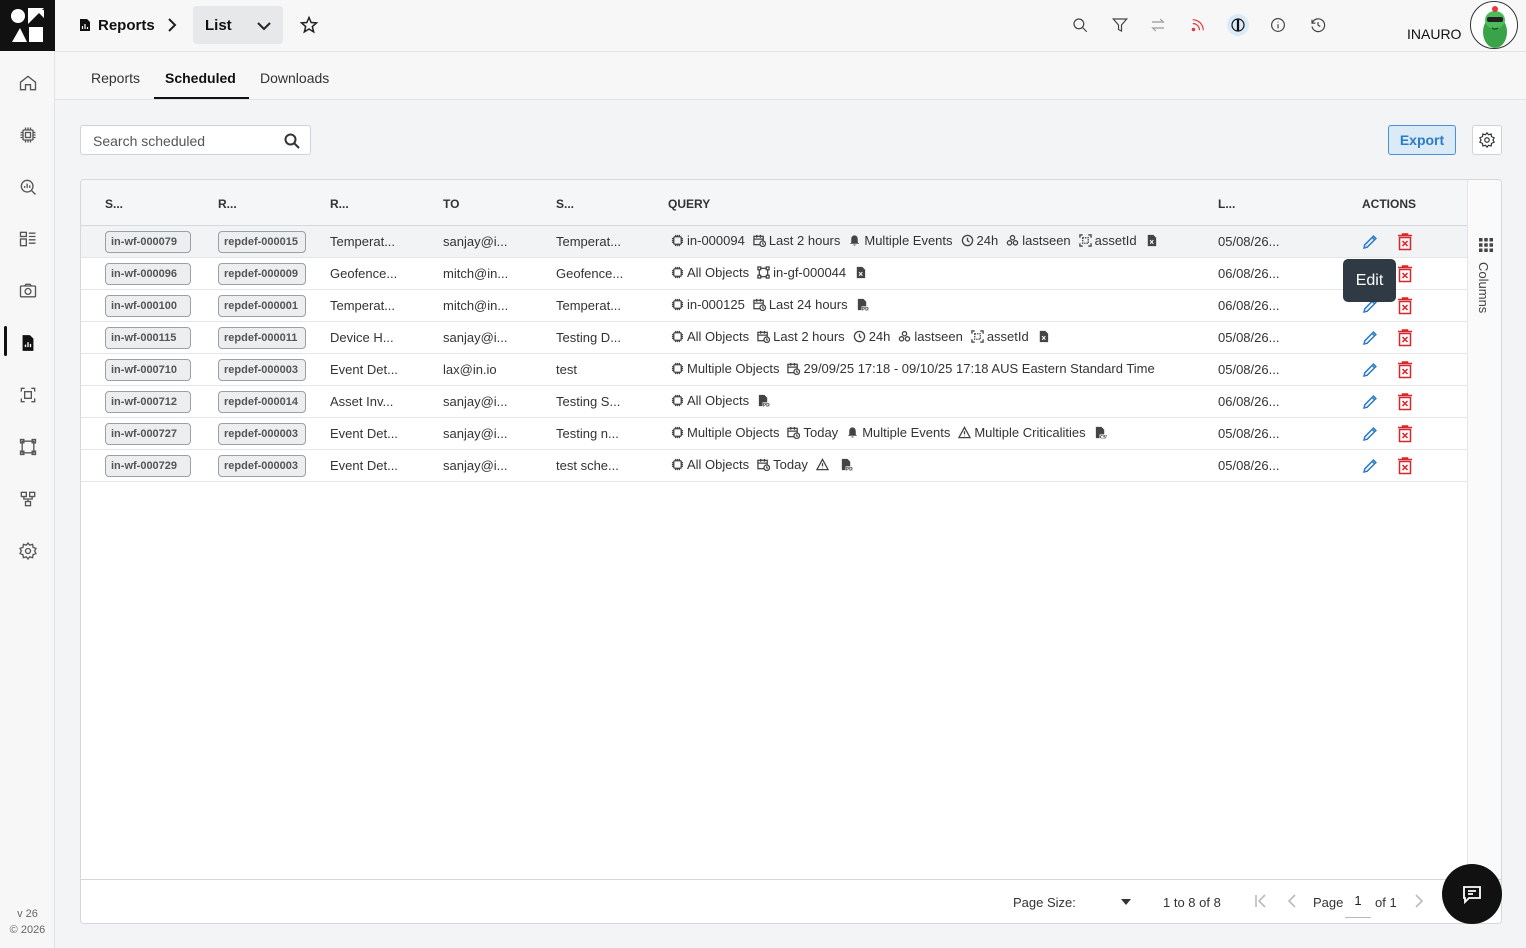 This screenshot has width=1526, height=948. I want to click on schedule-id-chip: in-wf-000712, so click(148, 402).